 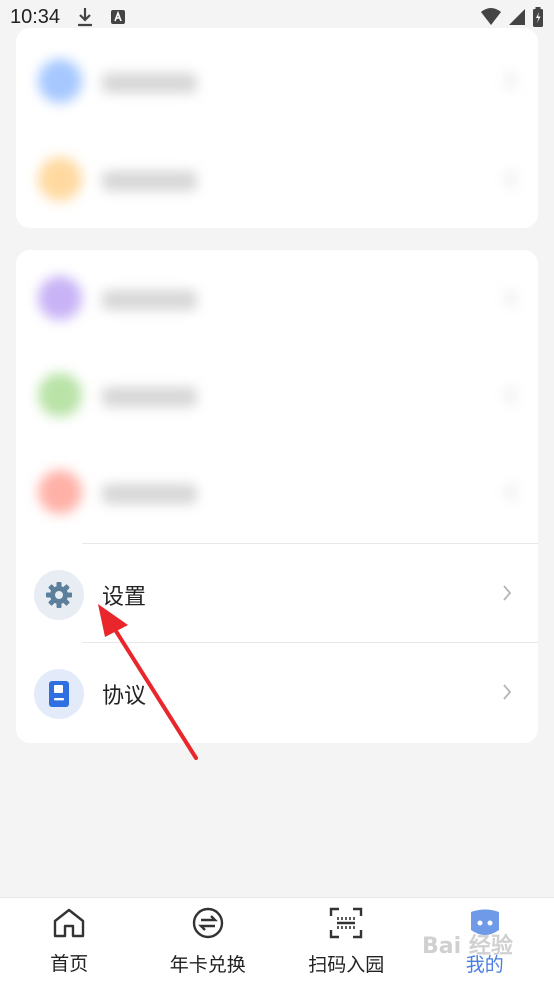 I want to click on watermark: Bai 经验, so click(x=467, y=944).